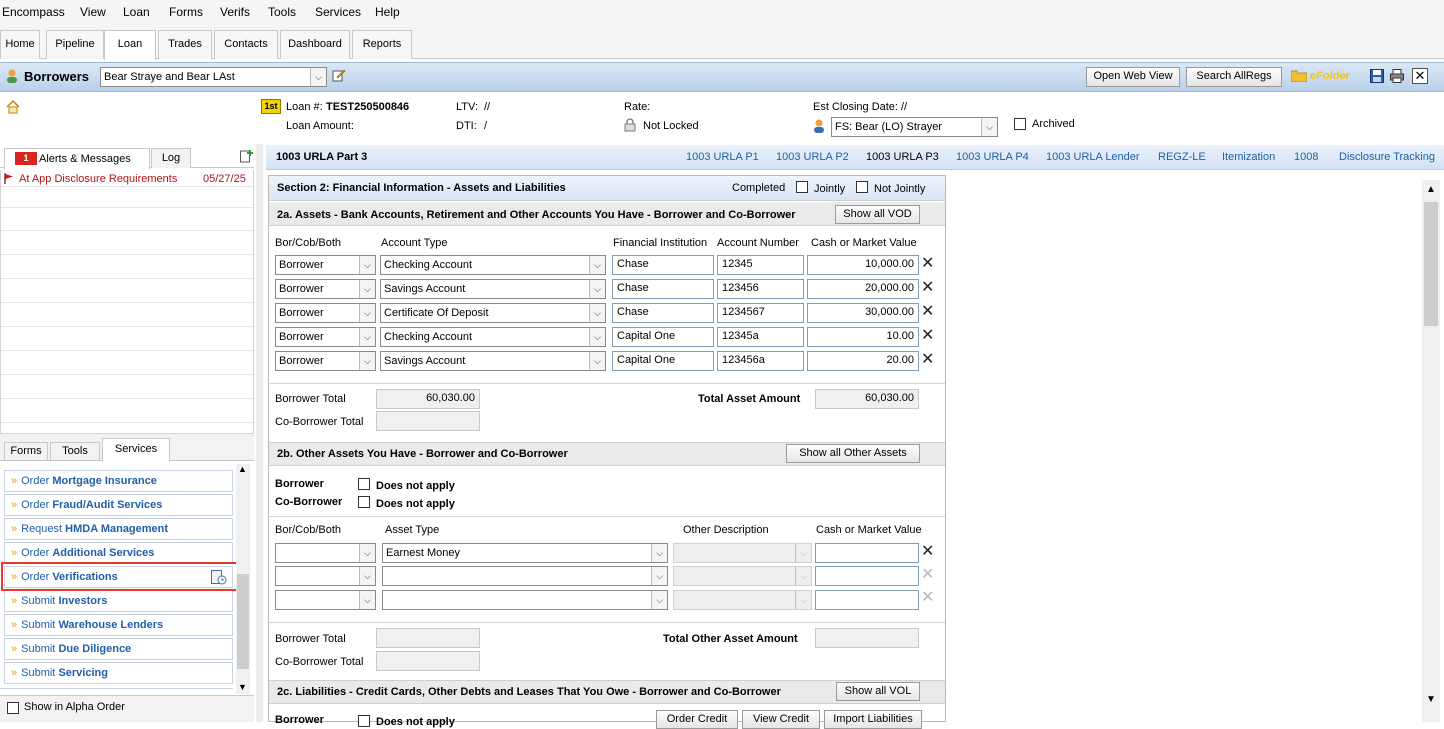 The image size is (1444, 729). I want to click on tab-forms: Forms, so click(26, 451).